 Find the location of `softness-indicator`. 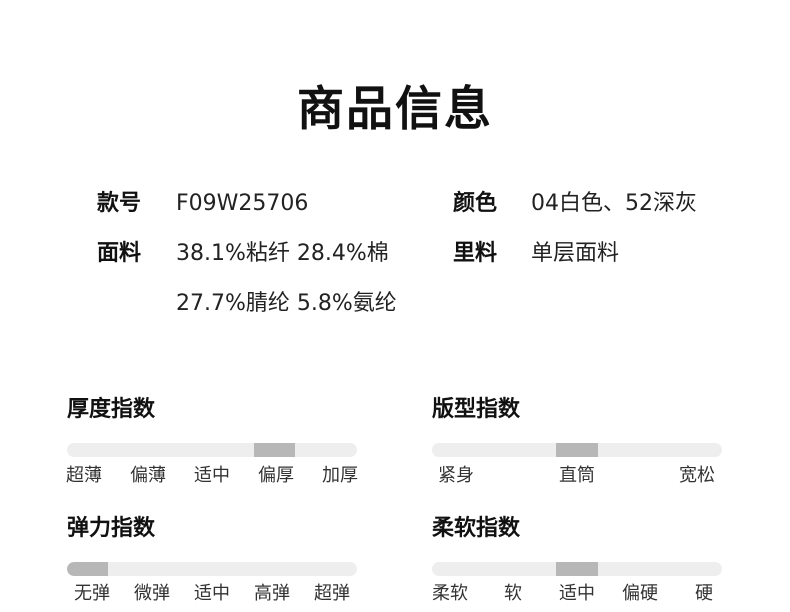

softness-indicator is located at coordinates (577, 569).